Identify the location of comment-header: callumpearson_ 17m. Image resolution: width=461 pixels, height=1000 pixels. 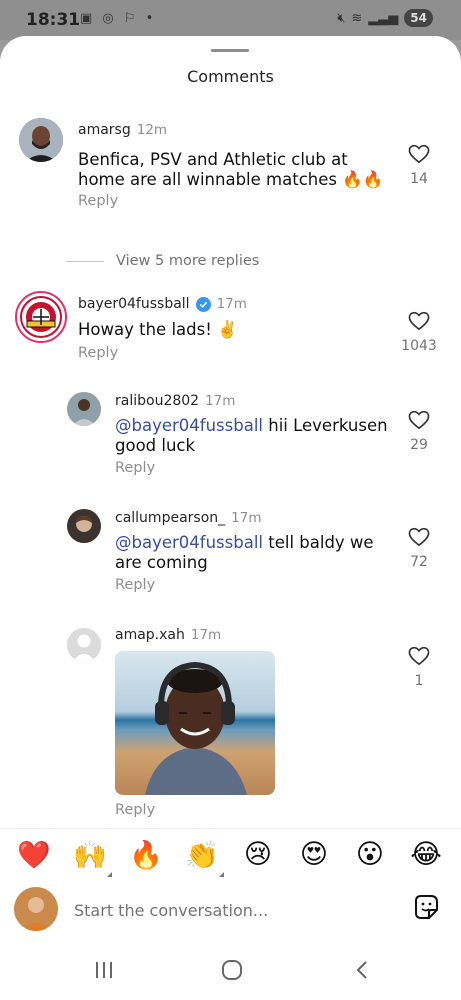
(188, 518).